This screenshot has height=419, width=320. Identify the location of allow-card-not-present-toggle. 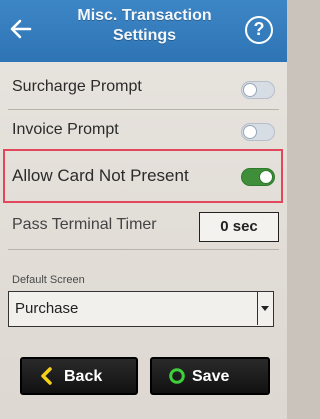
(258, 177).